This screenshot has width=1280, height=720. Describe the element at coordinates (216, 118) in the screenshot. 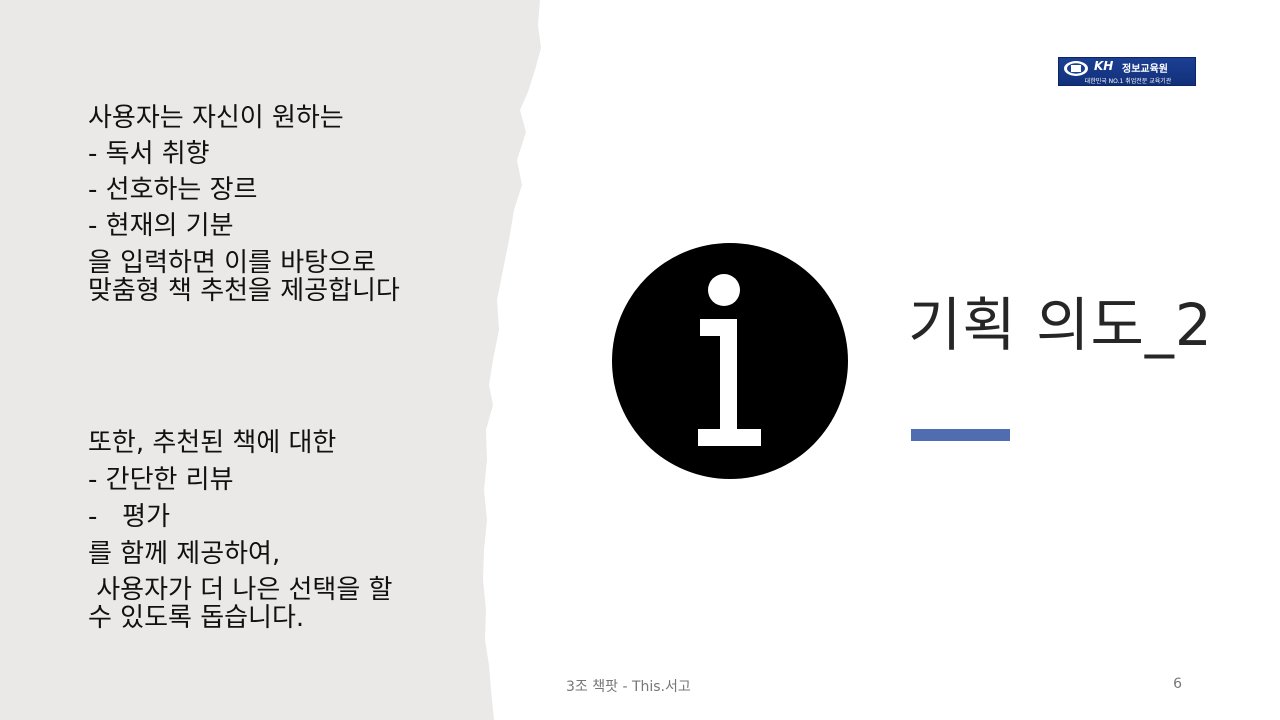

I see `text-line: 사용자는 자신이 원하는` at that location.